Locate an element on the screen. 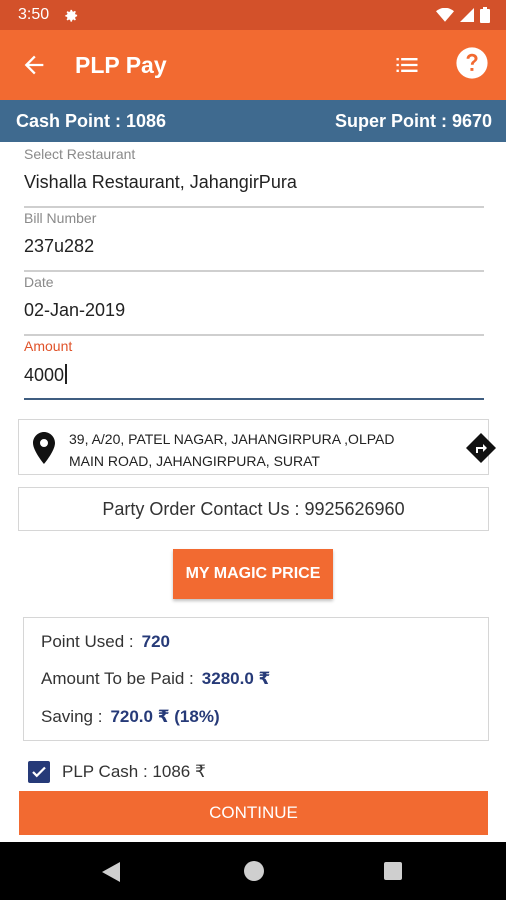 The height and width of the screenshot is (900, 506). nav-home-icon is located at coordinates (254, 871).